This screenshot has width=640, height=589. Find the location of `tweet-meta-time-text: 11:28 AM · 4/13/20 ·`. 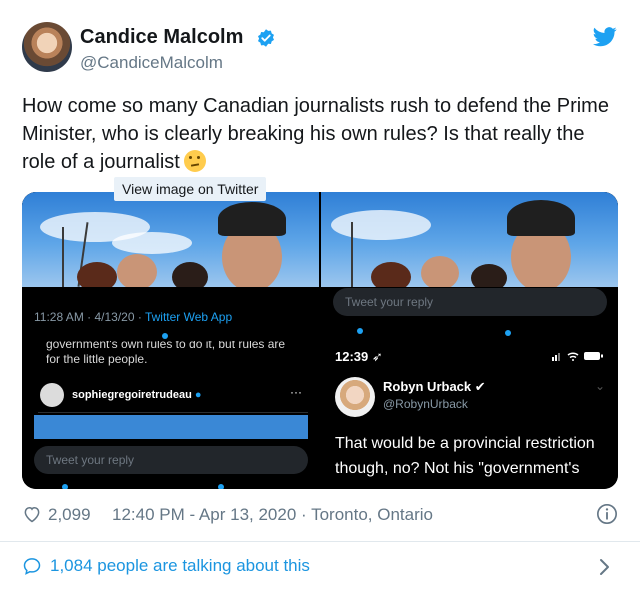

tweet-meta-time-text: 11:28 AM · 4/13/20 · is located at coordinates (89, 317).